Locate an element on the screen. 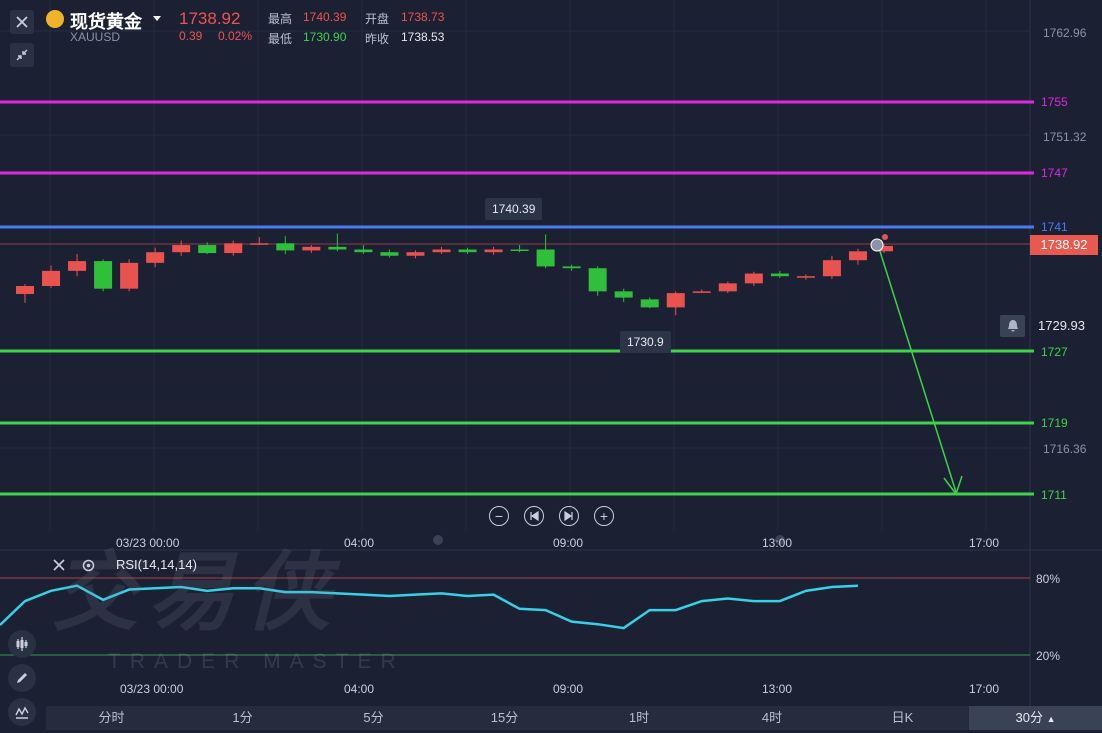 This screenshot has width=1102, height=733. plus-icon: + is located at coordinates (604, 516).